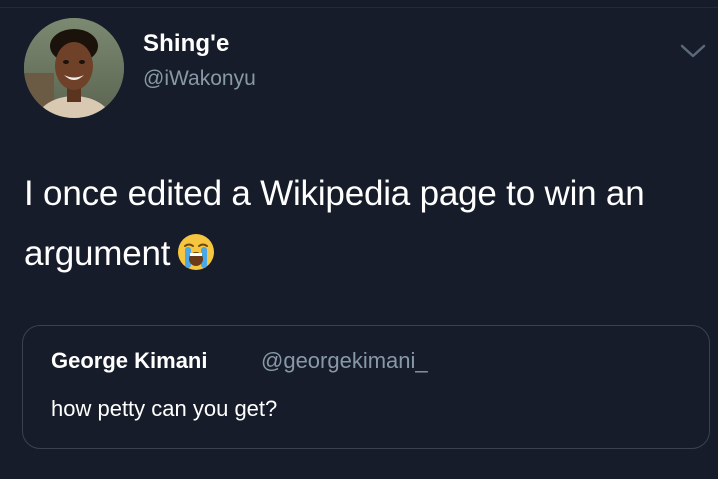 This screenshot has width=718, height=479. What do you see at coordinates (164, 408) in the screenshot?
I see `quoted-tweet-text: how petty can you get?` at bounding box center [164, 408].